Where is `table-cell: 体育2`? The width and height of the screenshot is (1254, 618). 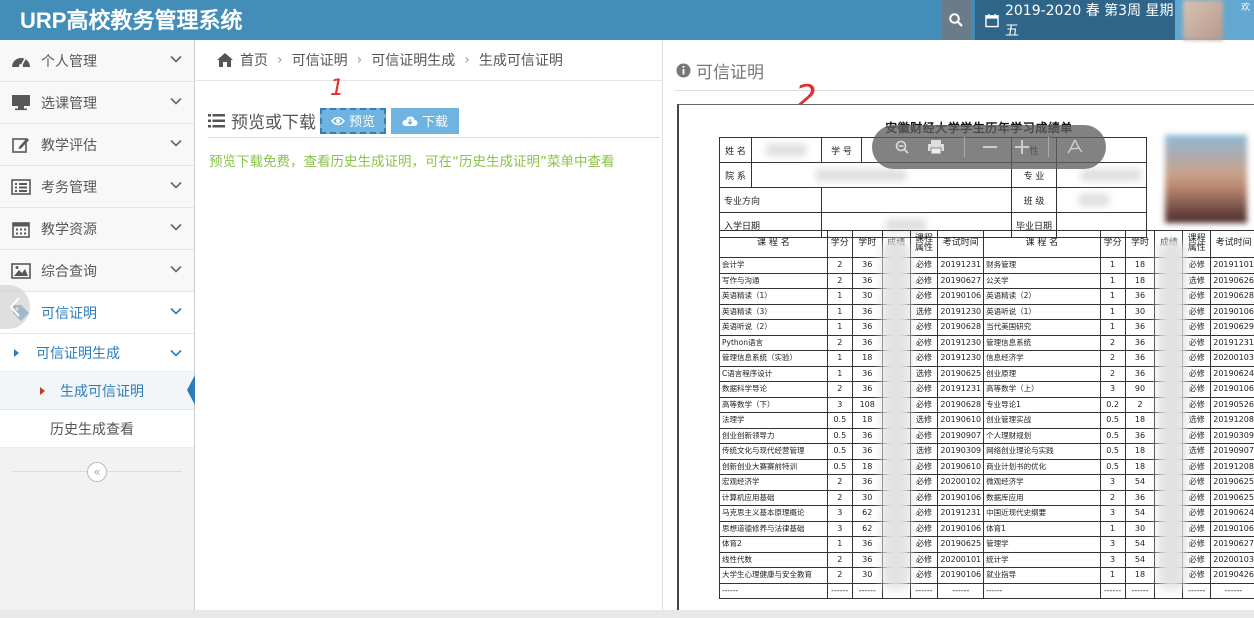
table-cell: 体育2 is located at coordinates (773, 544).